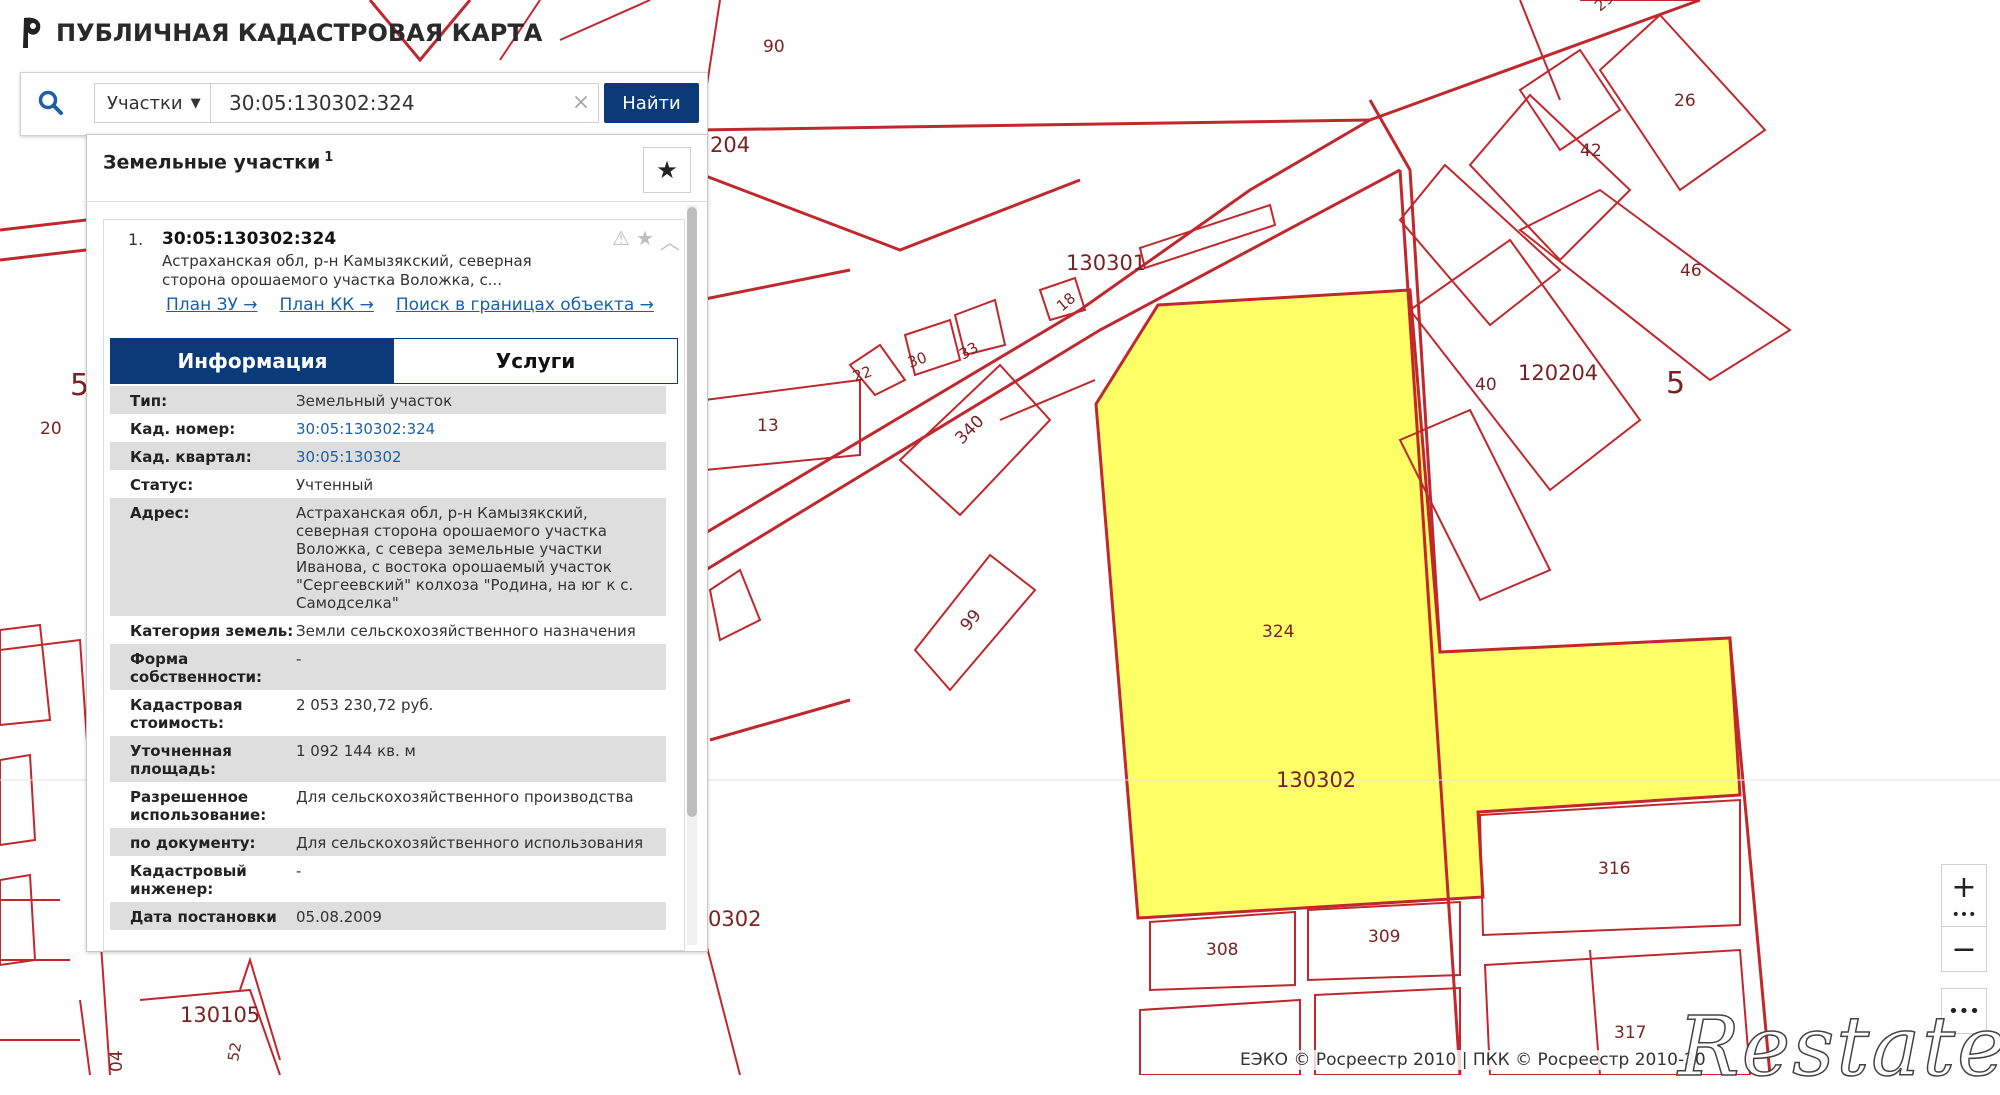 This screenshot has height=1095, width=2000. Describe the element at coordinates (212, 631) in the screenshot. I see `info-label: Категория земель:` at that location.